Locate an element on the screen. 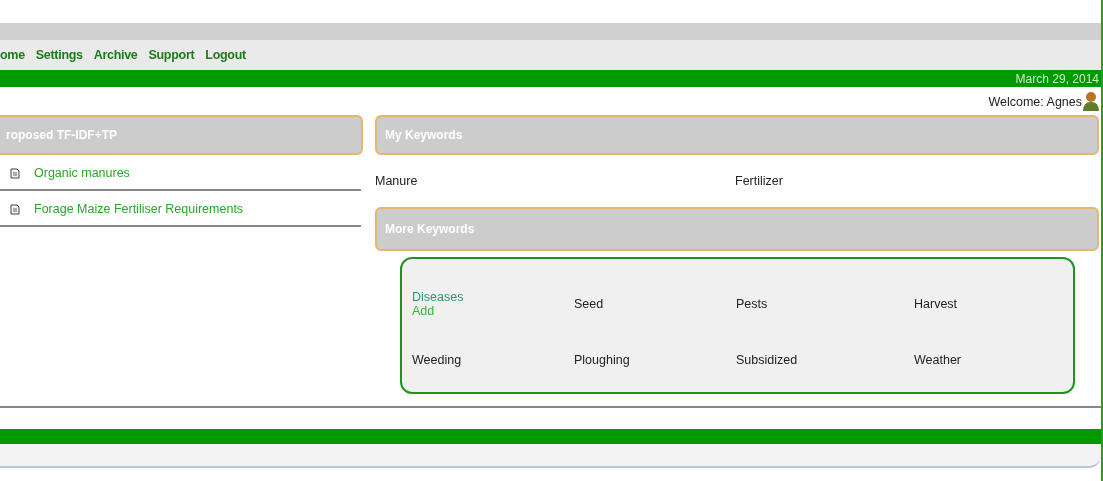 This screenshot has height=481, width=1103. keyword-text: Pests is located at coordinates (752, 304).